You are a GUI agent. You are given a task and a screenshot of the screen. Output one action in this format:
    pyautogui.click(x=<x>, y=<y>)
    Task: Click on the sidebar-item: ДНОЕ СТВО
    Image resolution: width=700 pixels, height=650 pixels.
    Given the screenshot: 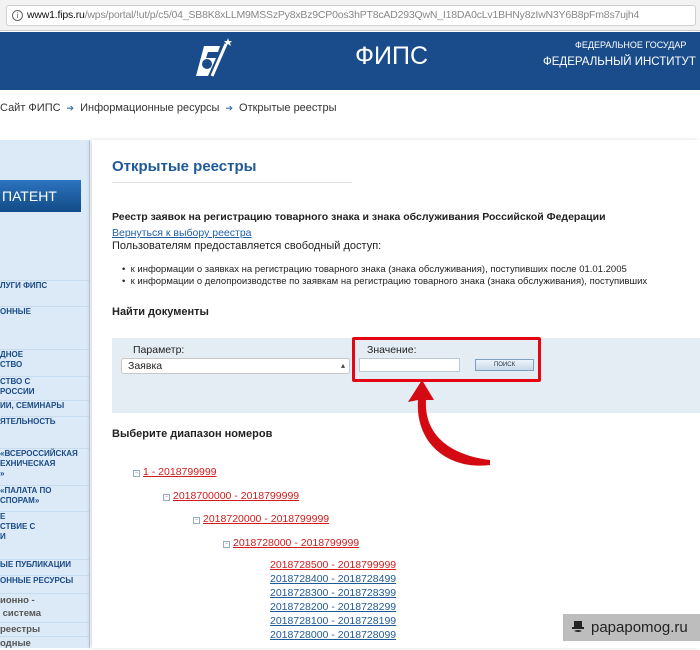 What is the action you would take?
    pyautogui.click(x=44, y=359)
    